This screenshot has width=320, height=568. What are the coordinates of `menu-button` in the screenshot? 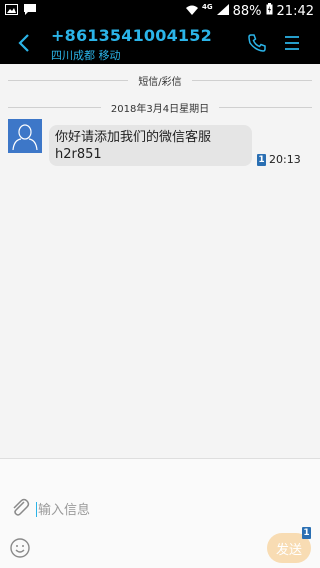 It's located at (293, 44).